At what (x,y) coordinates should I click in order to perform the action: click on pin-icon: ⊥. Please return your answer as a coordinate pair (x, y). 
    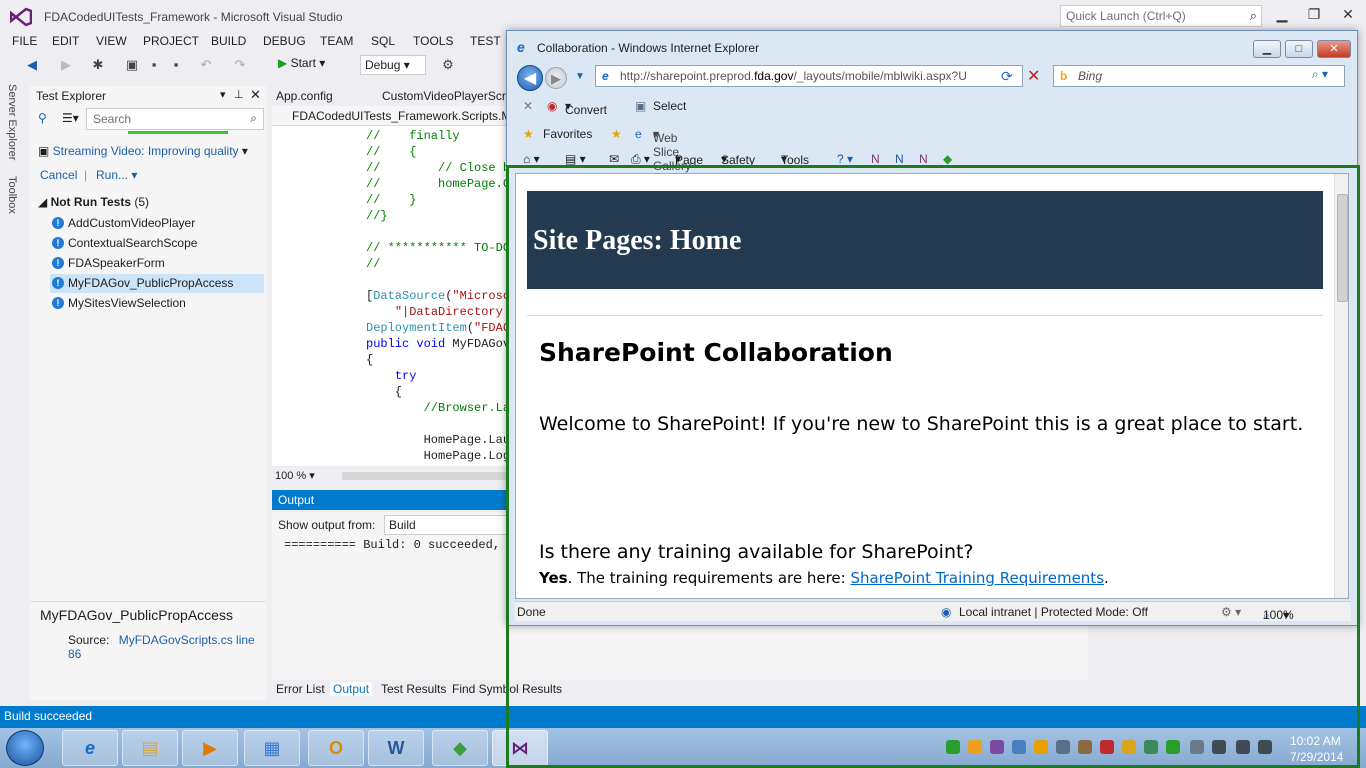
    Looking at the image, I should click on (239, 94).